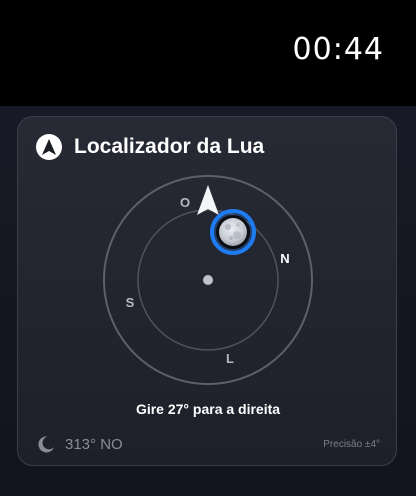  Describe the element at coordinates (130, 302) in the screenshot. I see `cardinal-south-label: S` at that location.